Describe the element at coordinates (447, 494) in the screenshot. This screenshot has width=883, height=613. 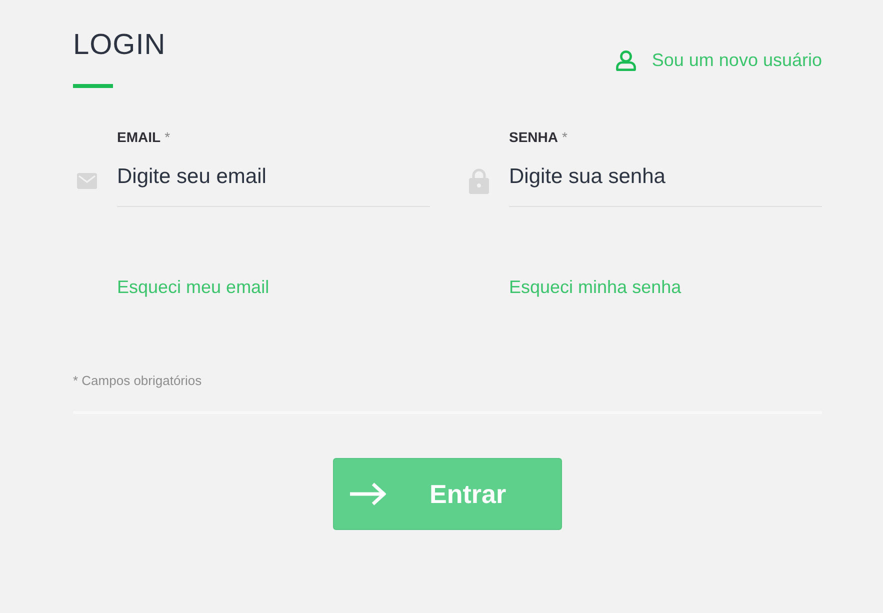
I see `login-button: Entrar` at that location.